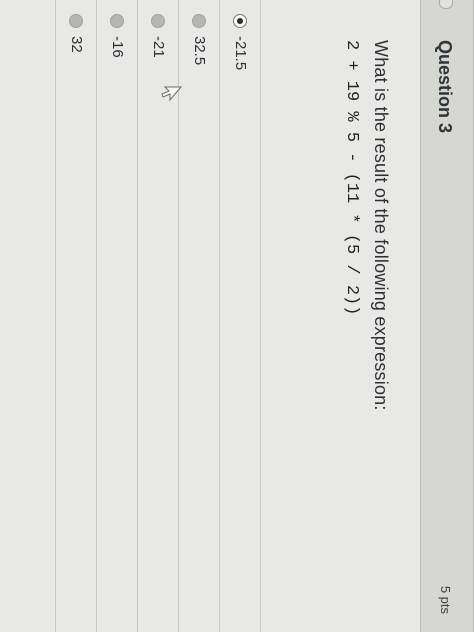 The image size is (474, 632). I want to click on answer-label: 32, so click(76, 44).